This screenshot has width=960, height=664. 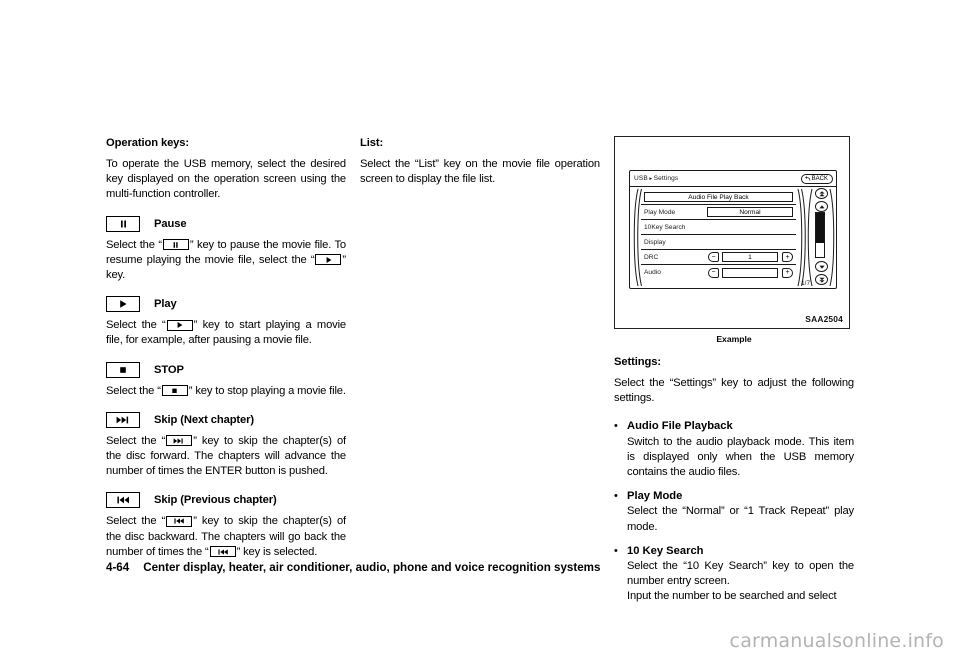 I want to click on settings-row-drc: DRC − 1 +, so click(x=718, y=257).